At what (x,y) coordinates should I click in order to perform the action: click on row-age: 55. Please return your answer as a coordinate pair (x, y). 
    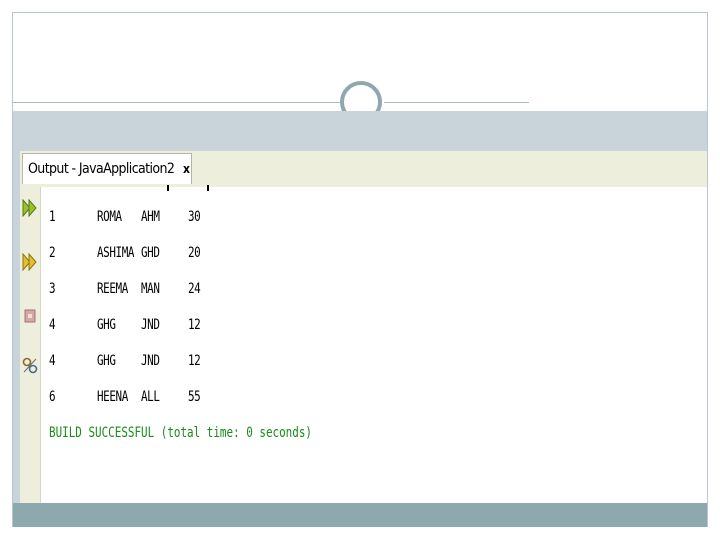
    Looking at the image, I should click on (194, 397).